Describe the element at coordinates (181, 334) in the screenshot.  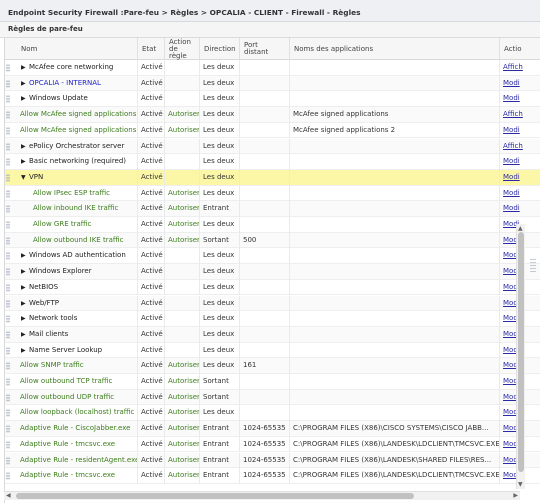
I see `cell-action` at that location.